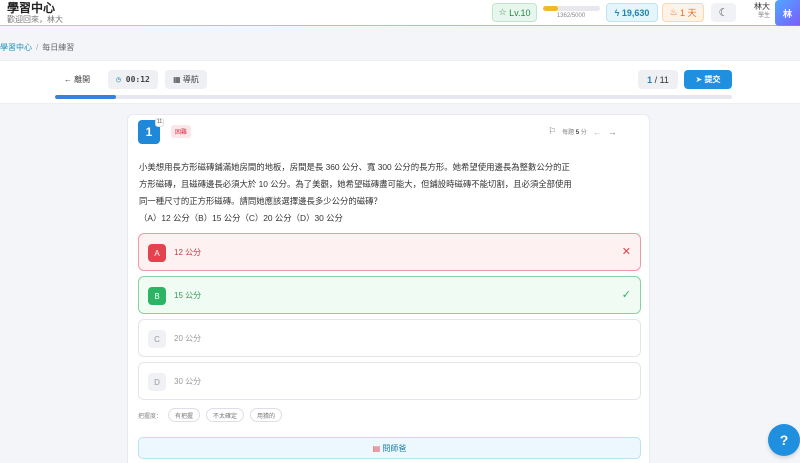 The image size is (800, 463). What do you see at coordinates (157, 339) in the screenshot?
I see `option-letter: C` at bounding box center [157, 339].